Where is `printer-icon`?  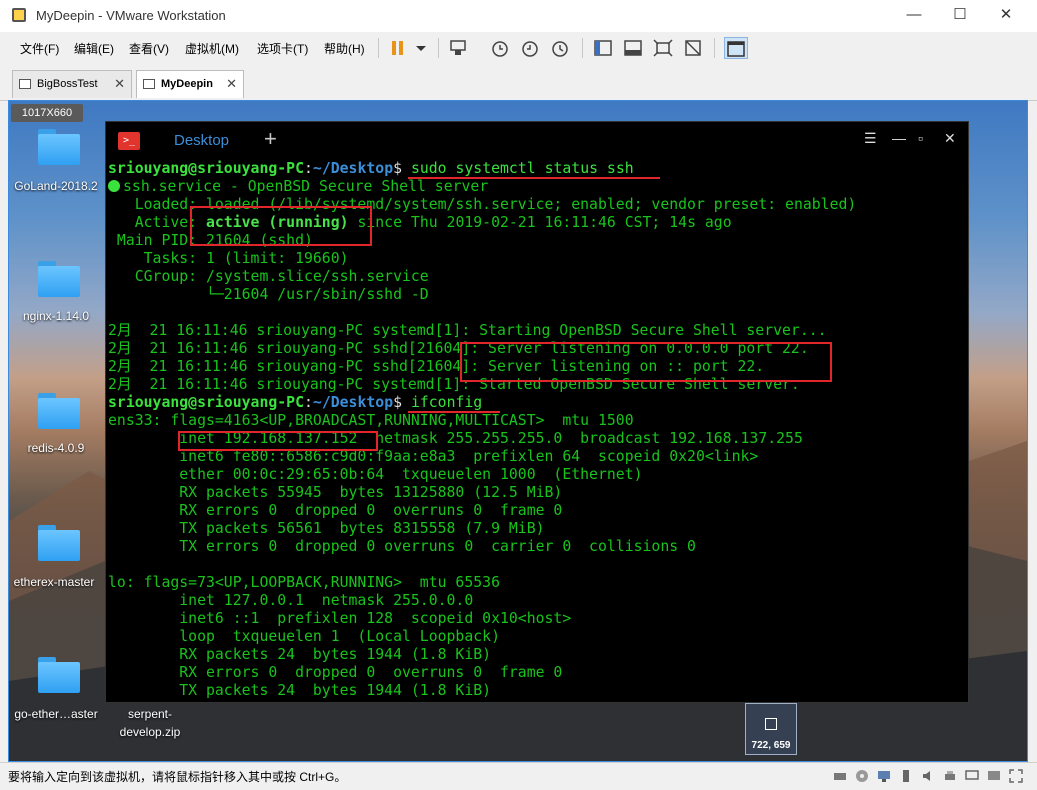 printer-icon is located at coordinates (950, 776).